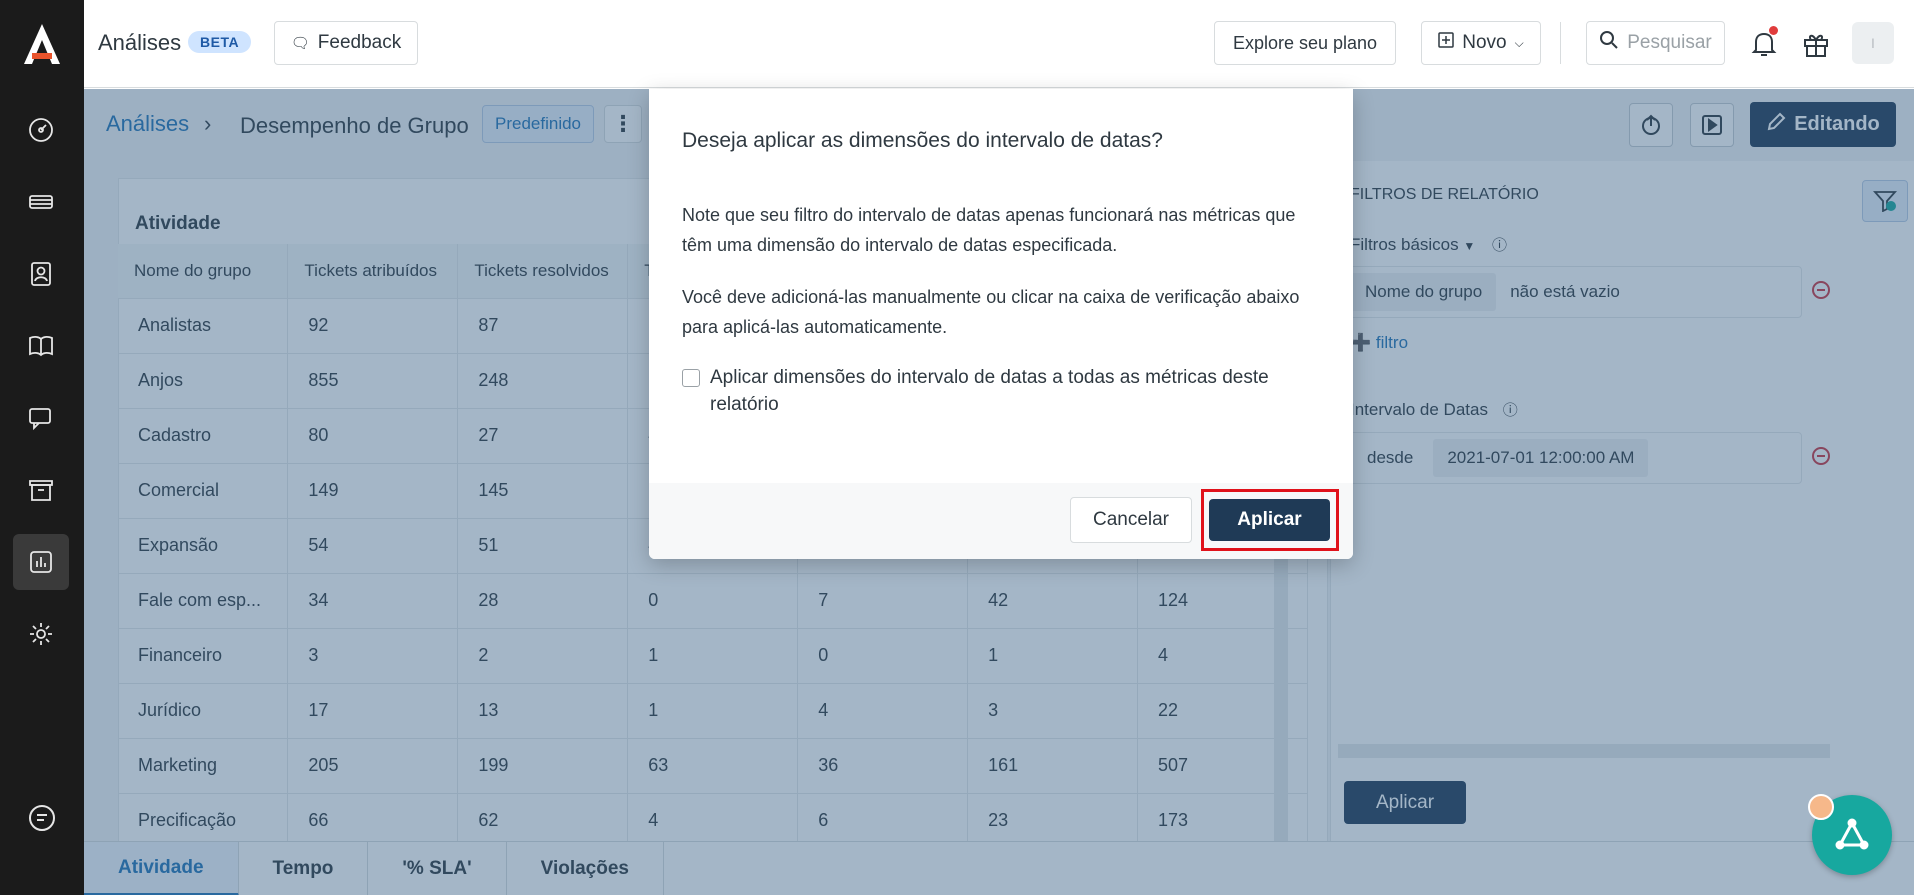 The width and height of the screenshot is (1914, 895). I want to click on search-icon, so click(1609, 43).